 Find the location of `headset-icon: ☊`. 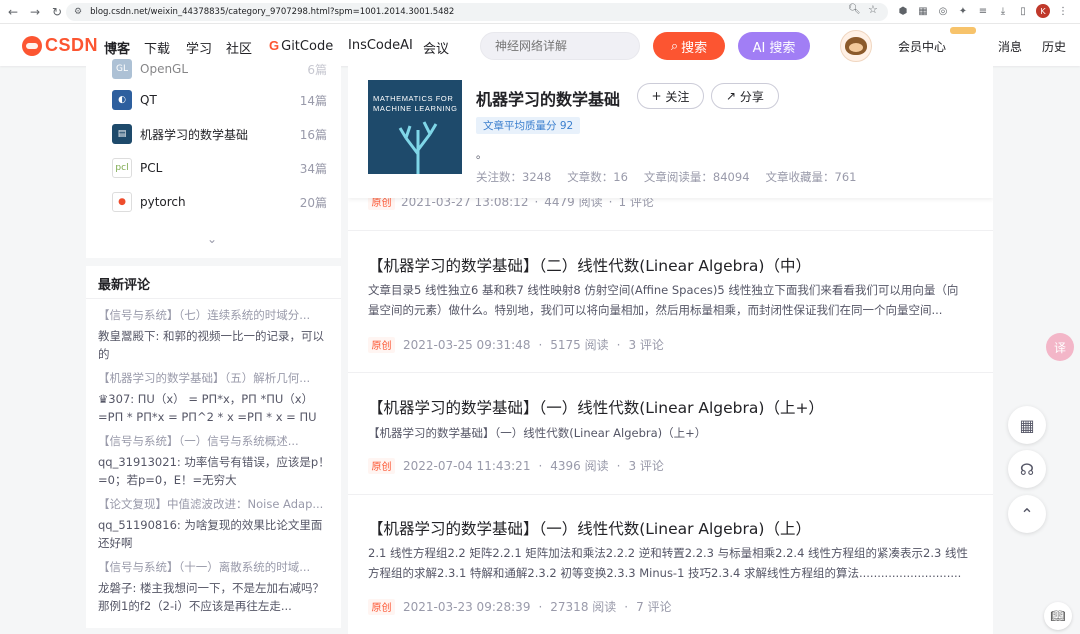

headset-icon: ☊ is located at coordinates (1027, 469).